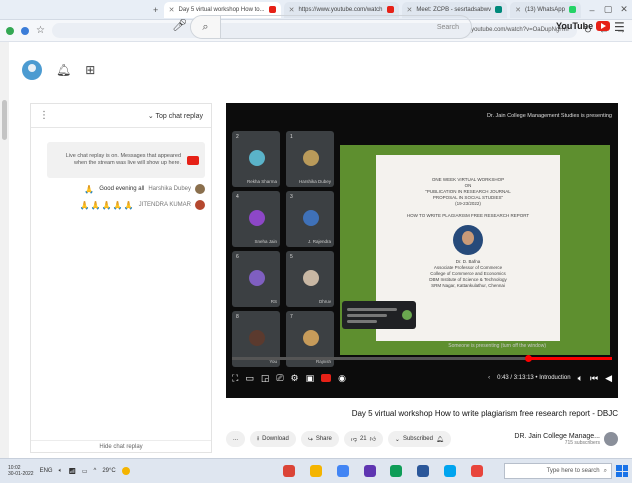  What do you see at coordinates (316, 471) in the screenshot?
I see `file-explorer-icon` at bounding box center [316, 471].